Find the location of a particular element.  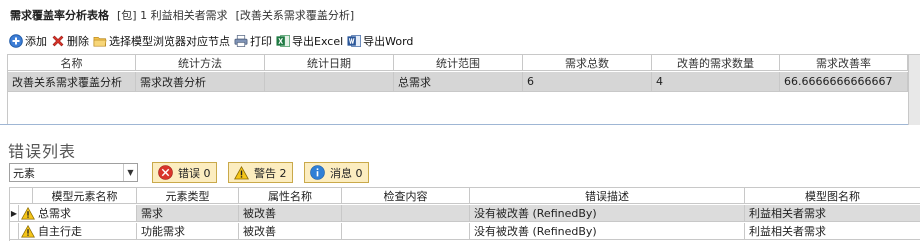

cell-element: 总需求 is located at coordinates (78, 213).